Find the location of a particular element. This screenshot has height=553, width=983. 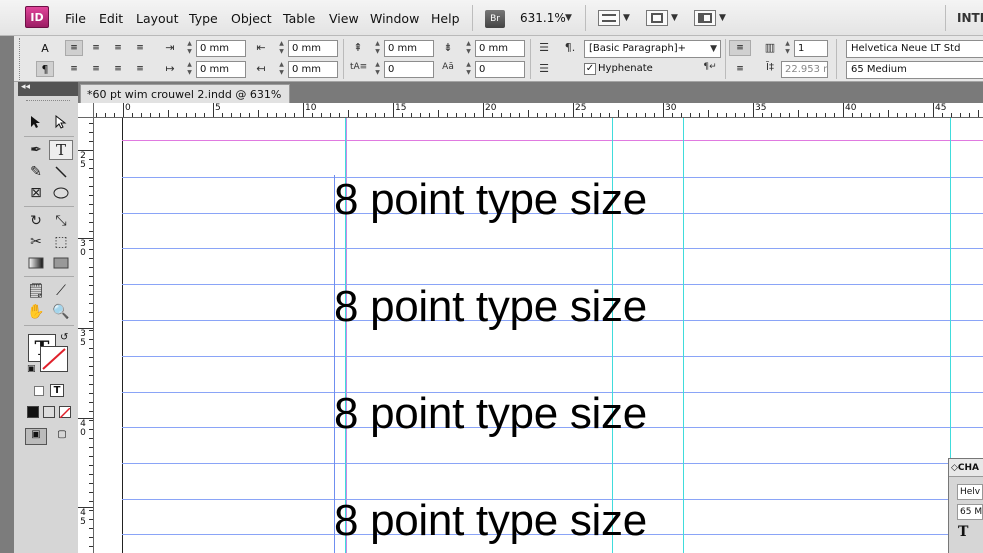

align-center-icon: ≡ is located at coordinates (96, 48).